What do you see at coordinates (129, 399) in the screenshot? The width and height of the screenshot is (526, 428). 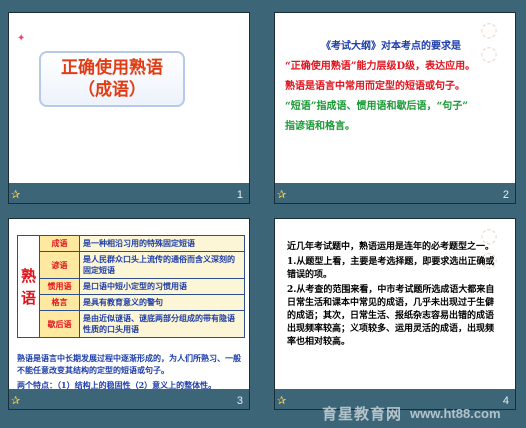 I see `slide-footer: ✰ 3` at bounding box center [129, 399].